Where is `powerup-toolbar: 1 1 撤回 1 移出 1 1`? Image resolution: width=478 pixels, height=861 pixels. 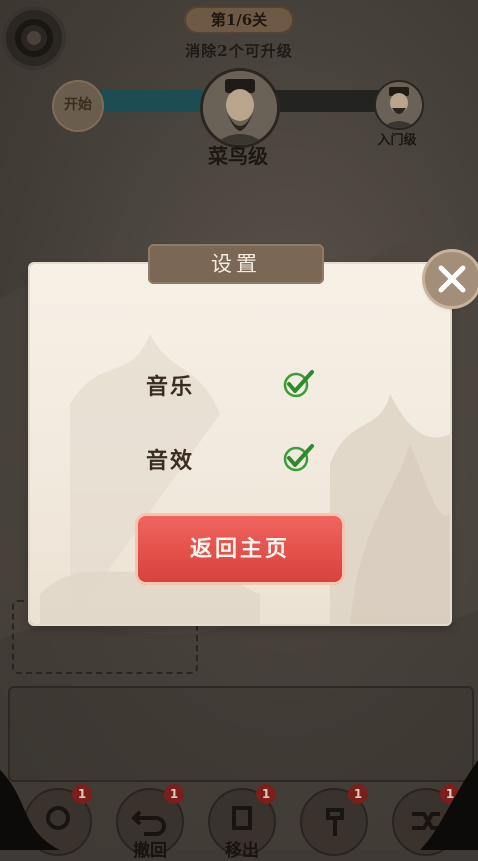
powerup-toolbar: 1 1 撤回 1 移出 1 1 is located at coordinates (239, 820).